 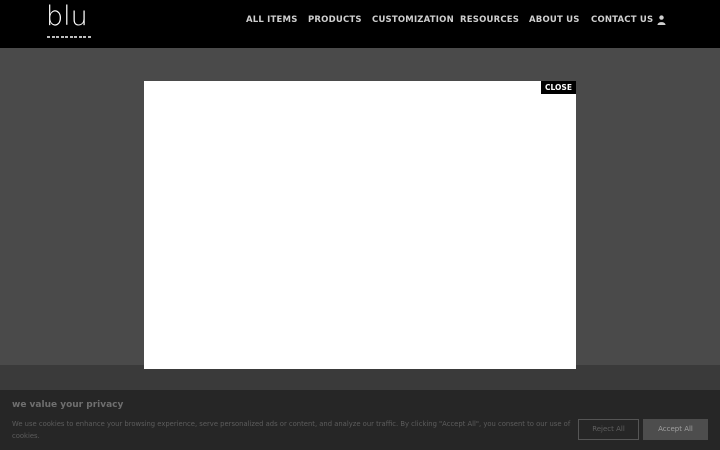 What do you see at coordinates (554, 20) in the screenshot?
I see `nav-about-us: ABOUT US` at bounding box center [554, 20].